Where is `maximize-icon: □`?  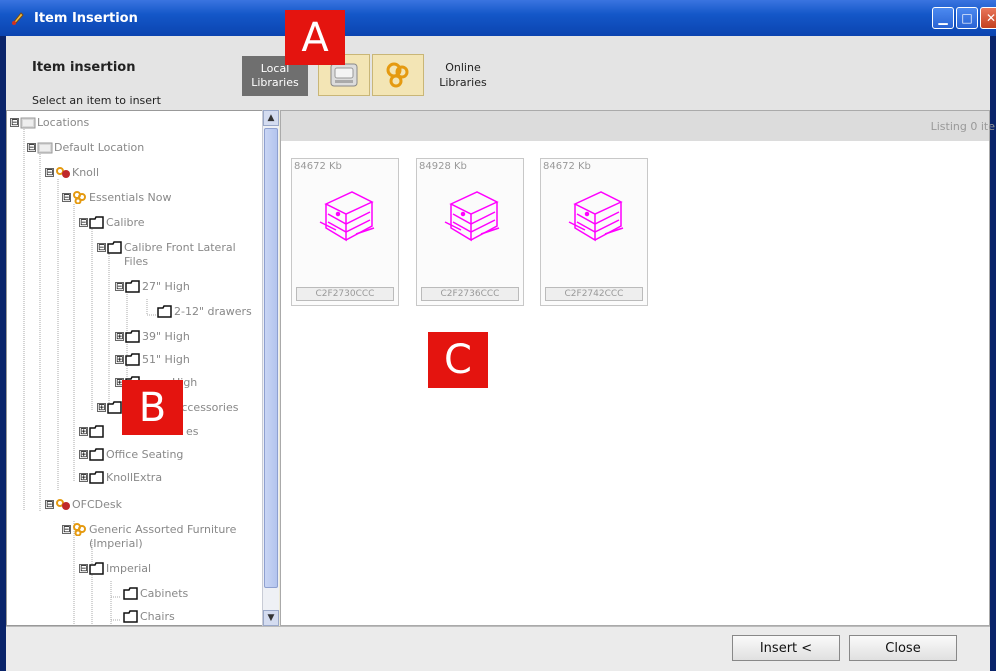
maximize-icon: □ is located at coordinates (967, 18).